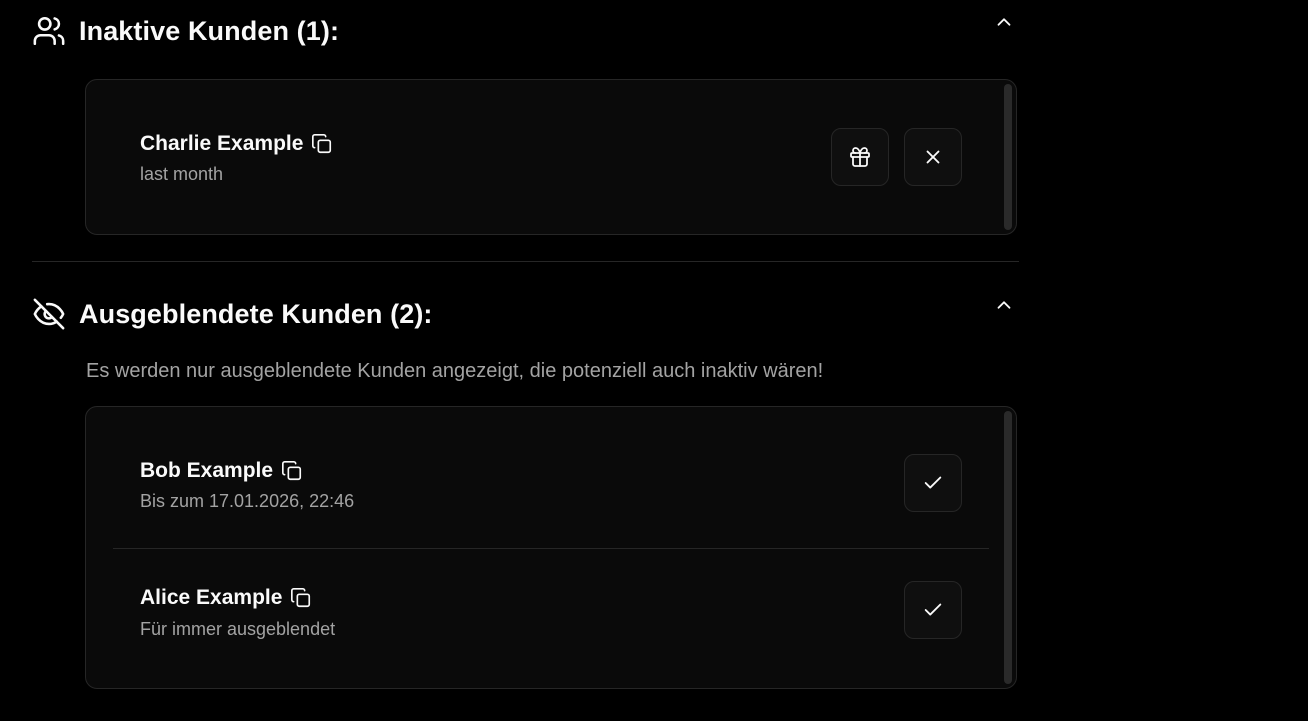 The height and width of the screenshot is (721, 1308). I want to click on customer-name: Bob Example, so click(207, 470).